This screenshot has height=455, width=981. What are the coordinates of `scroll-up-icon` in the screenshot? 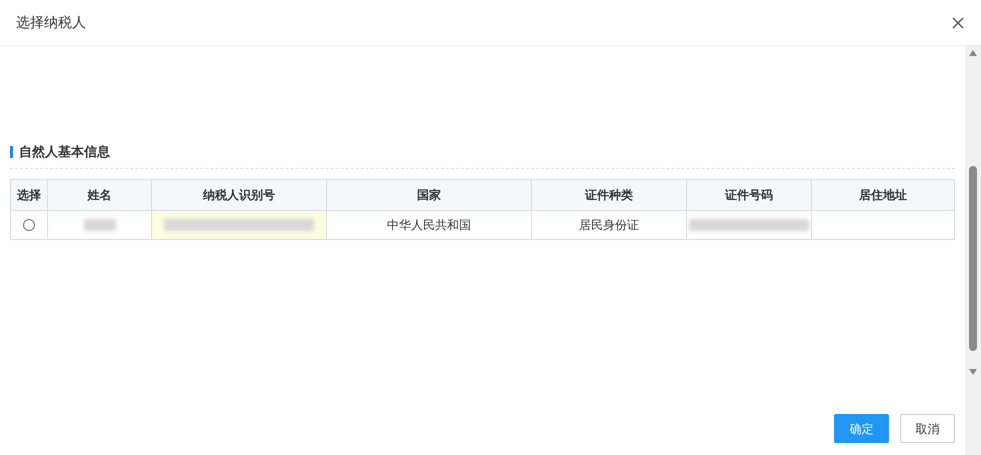 It's located at (973, 53).